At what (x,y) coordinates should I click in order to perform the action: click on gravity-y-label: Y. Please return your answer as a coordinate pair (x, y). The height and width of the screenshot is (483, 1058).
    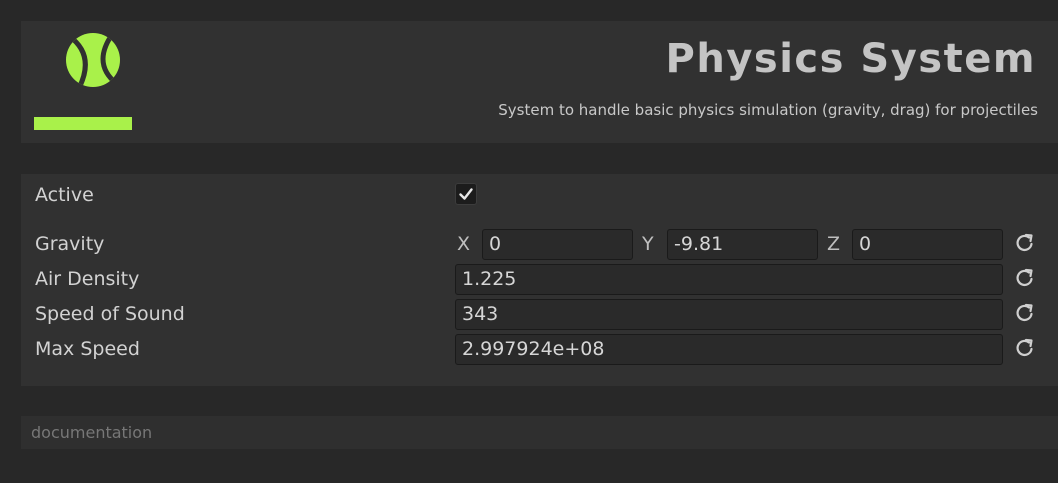
    Looking at the image, I should click on (648, 244).